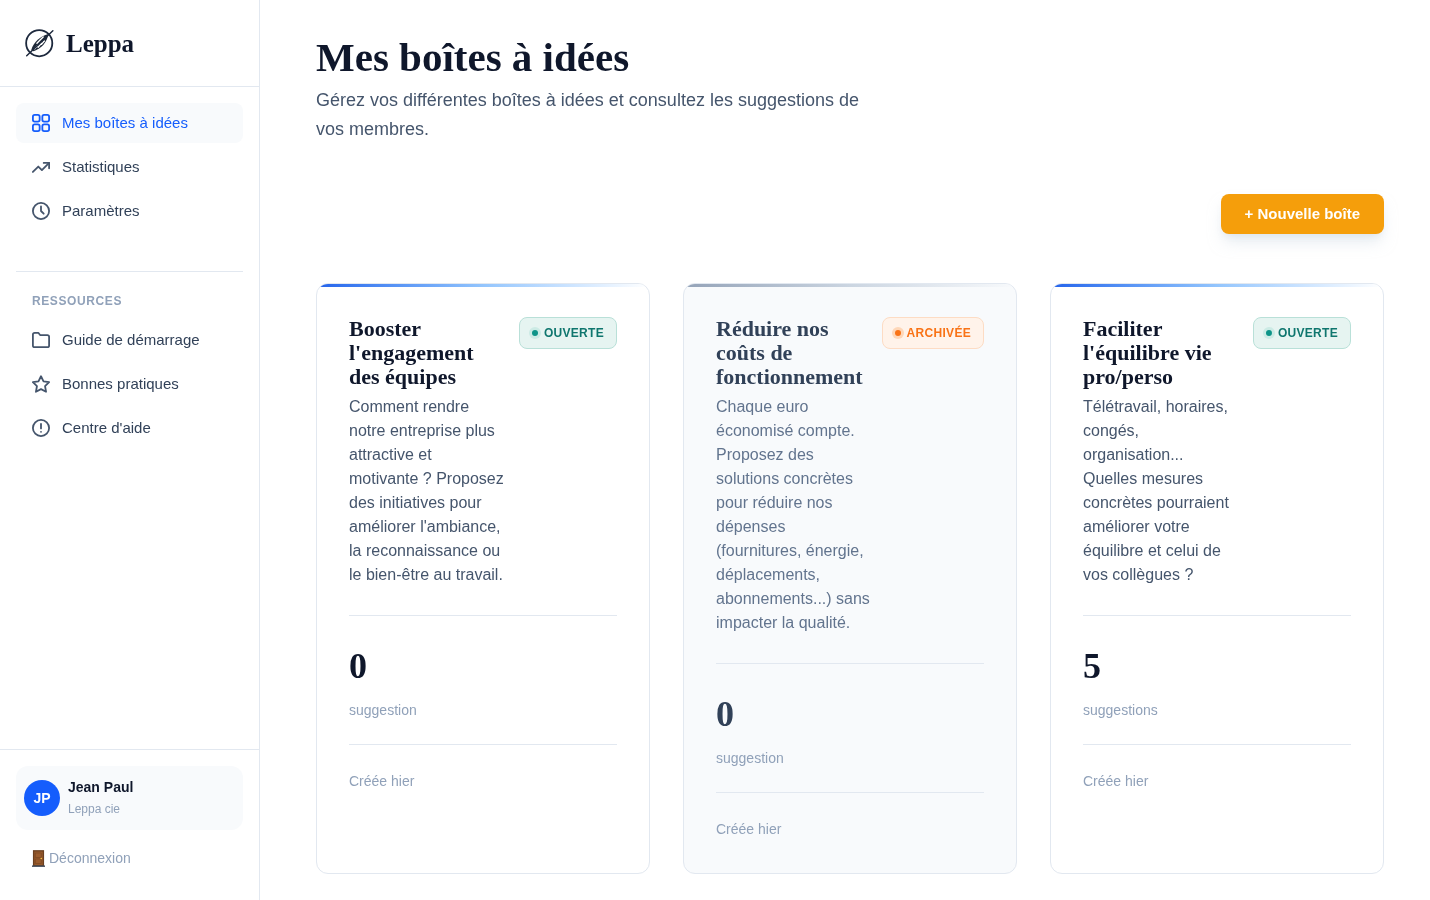  I want to click on user-name: Jean Paul, so click(101, 787).